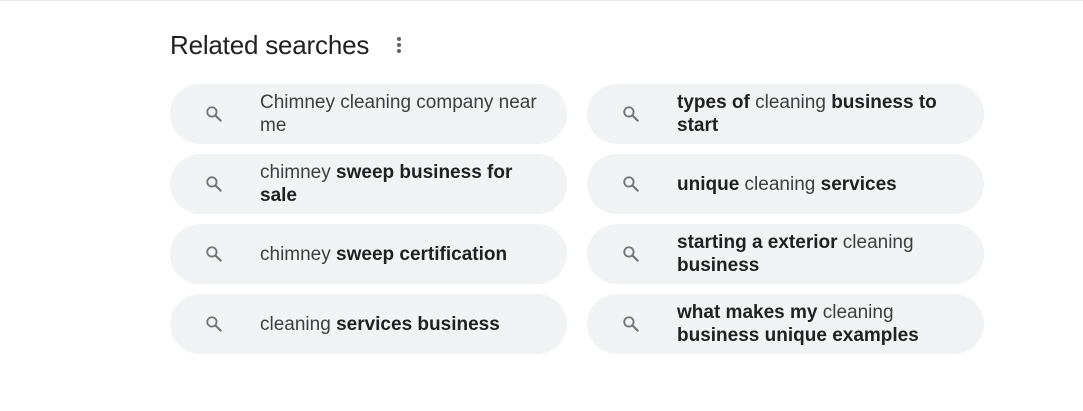 Image resolution: width=1083 pixels, height=411 pixels. What do you see at coordinates (398, 114) in the screenshot?
I see `related-search-label: Chimney cleaning company near me` at bounding box center [398, 114].